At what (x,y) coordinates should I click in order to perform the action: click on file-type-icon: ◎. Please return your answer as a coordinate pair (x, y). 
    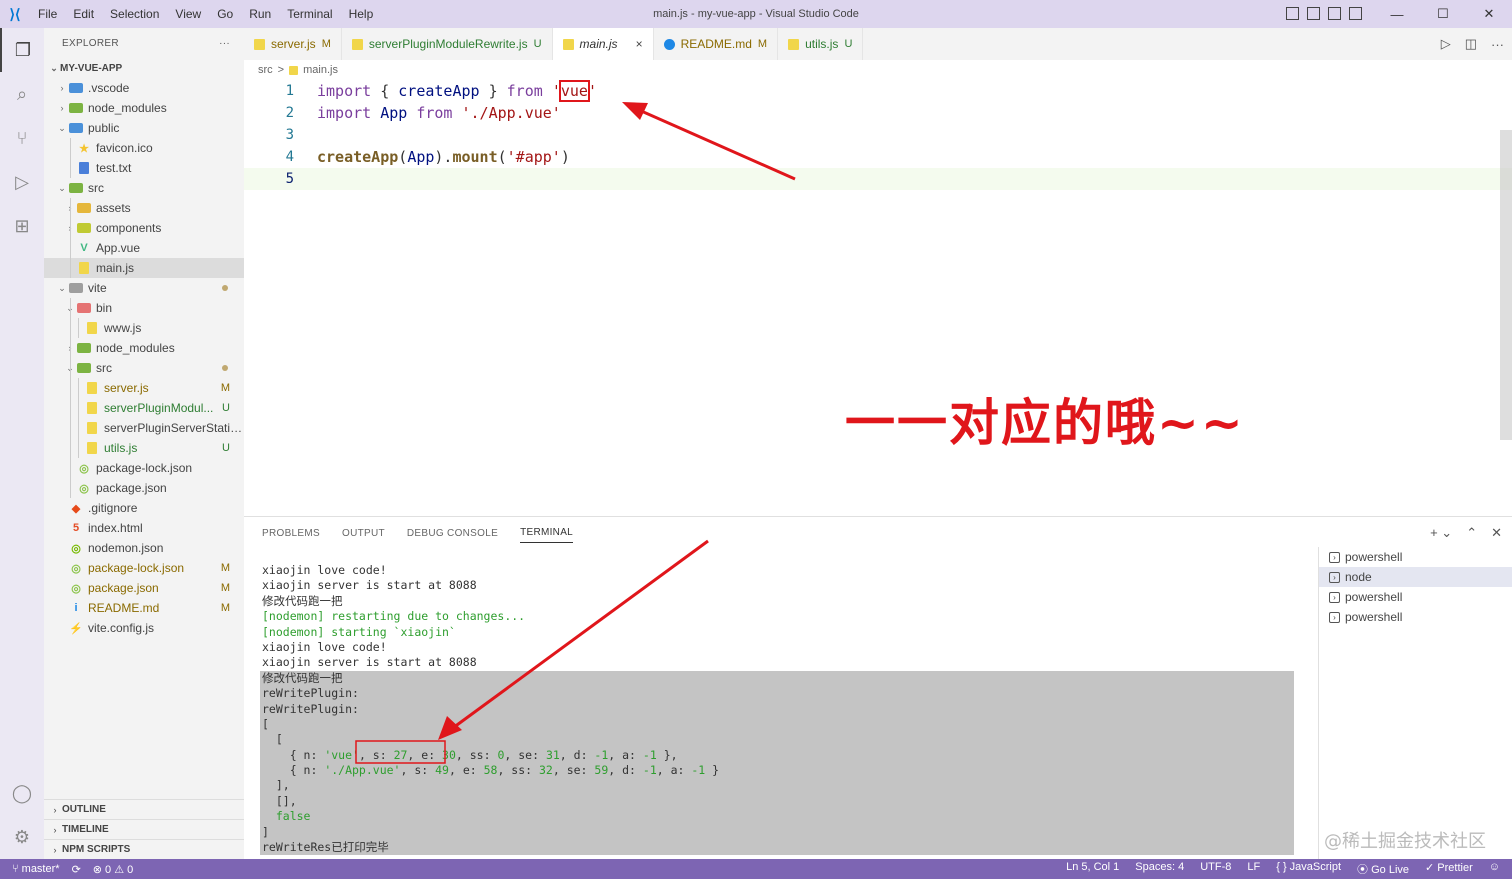
    Looking at the image, I should click on (76, 588).